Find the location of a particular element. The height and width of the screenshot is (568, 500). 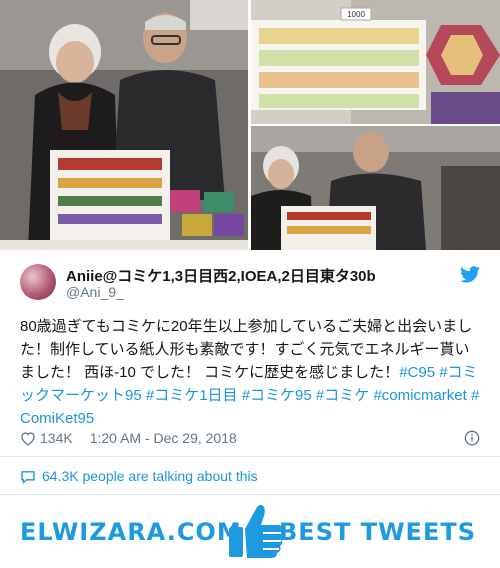

photo-bottom-right-art is located at coordinates (375, 188).